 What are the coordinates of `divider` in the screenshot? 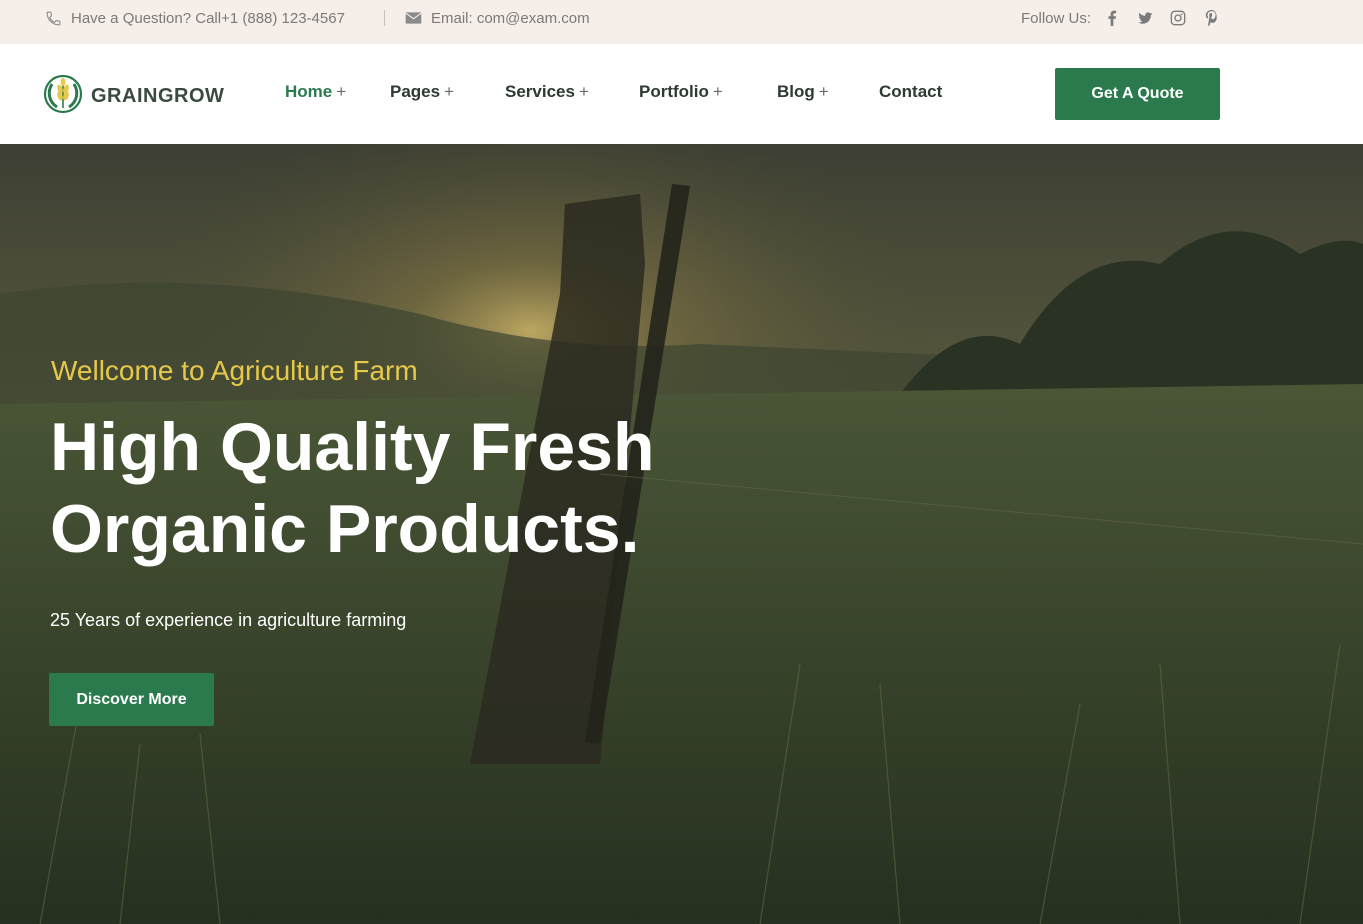 It's located at (384, 18).